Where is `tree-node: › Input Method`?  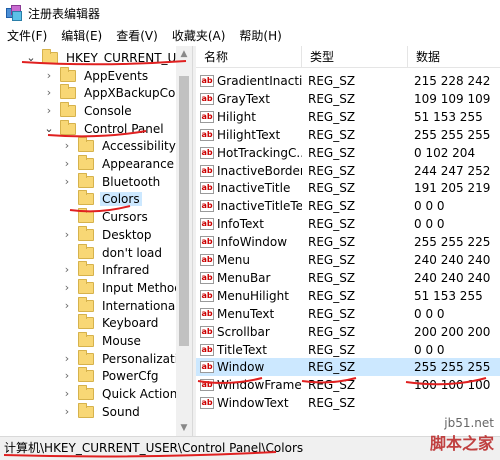
tree-node: › Input Method is located at coordinates (123, 287).